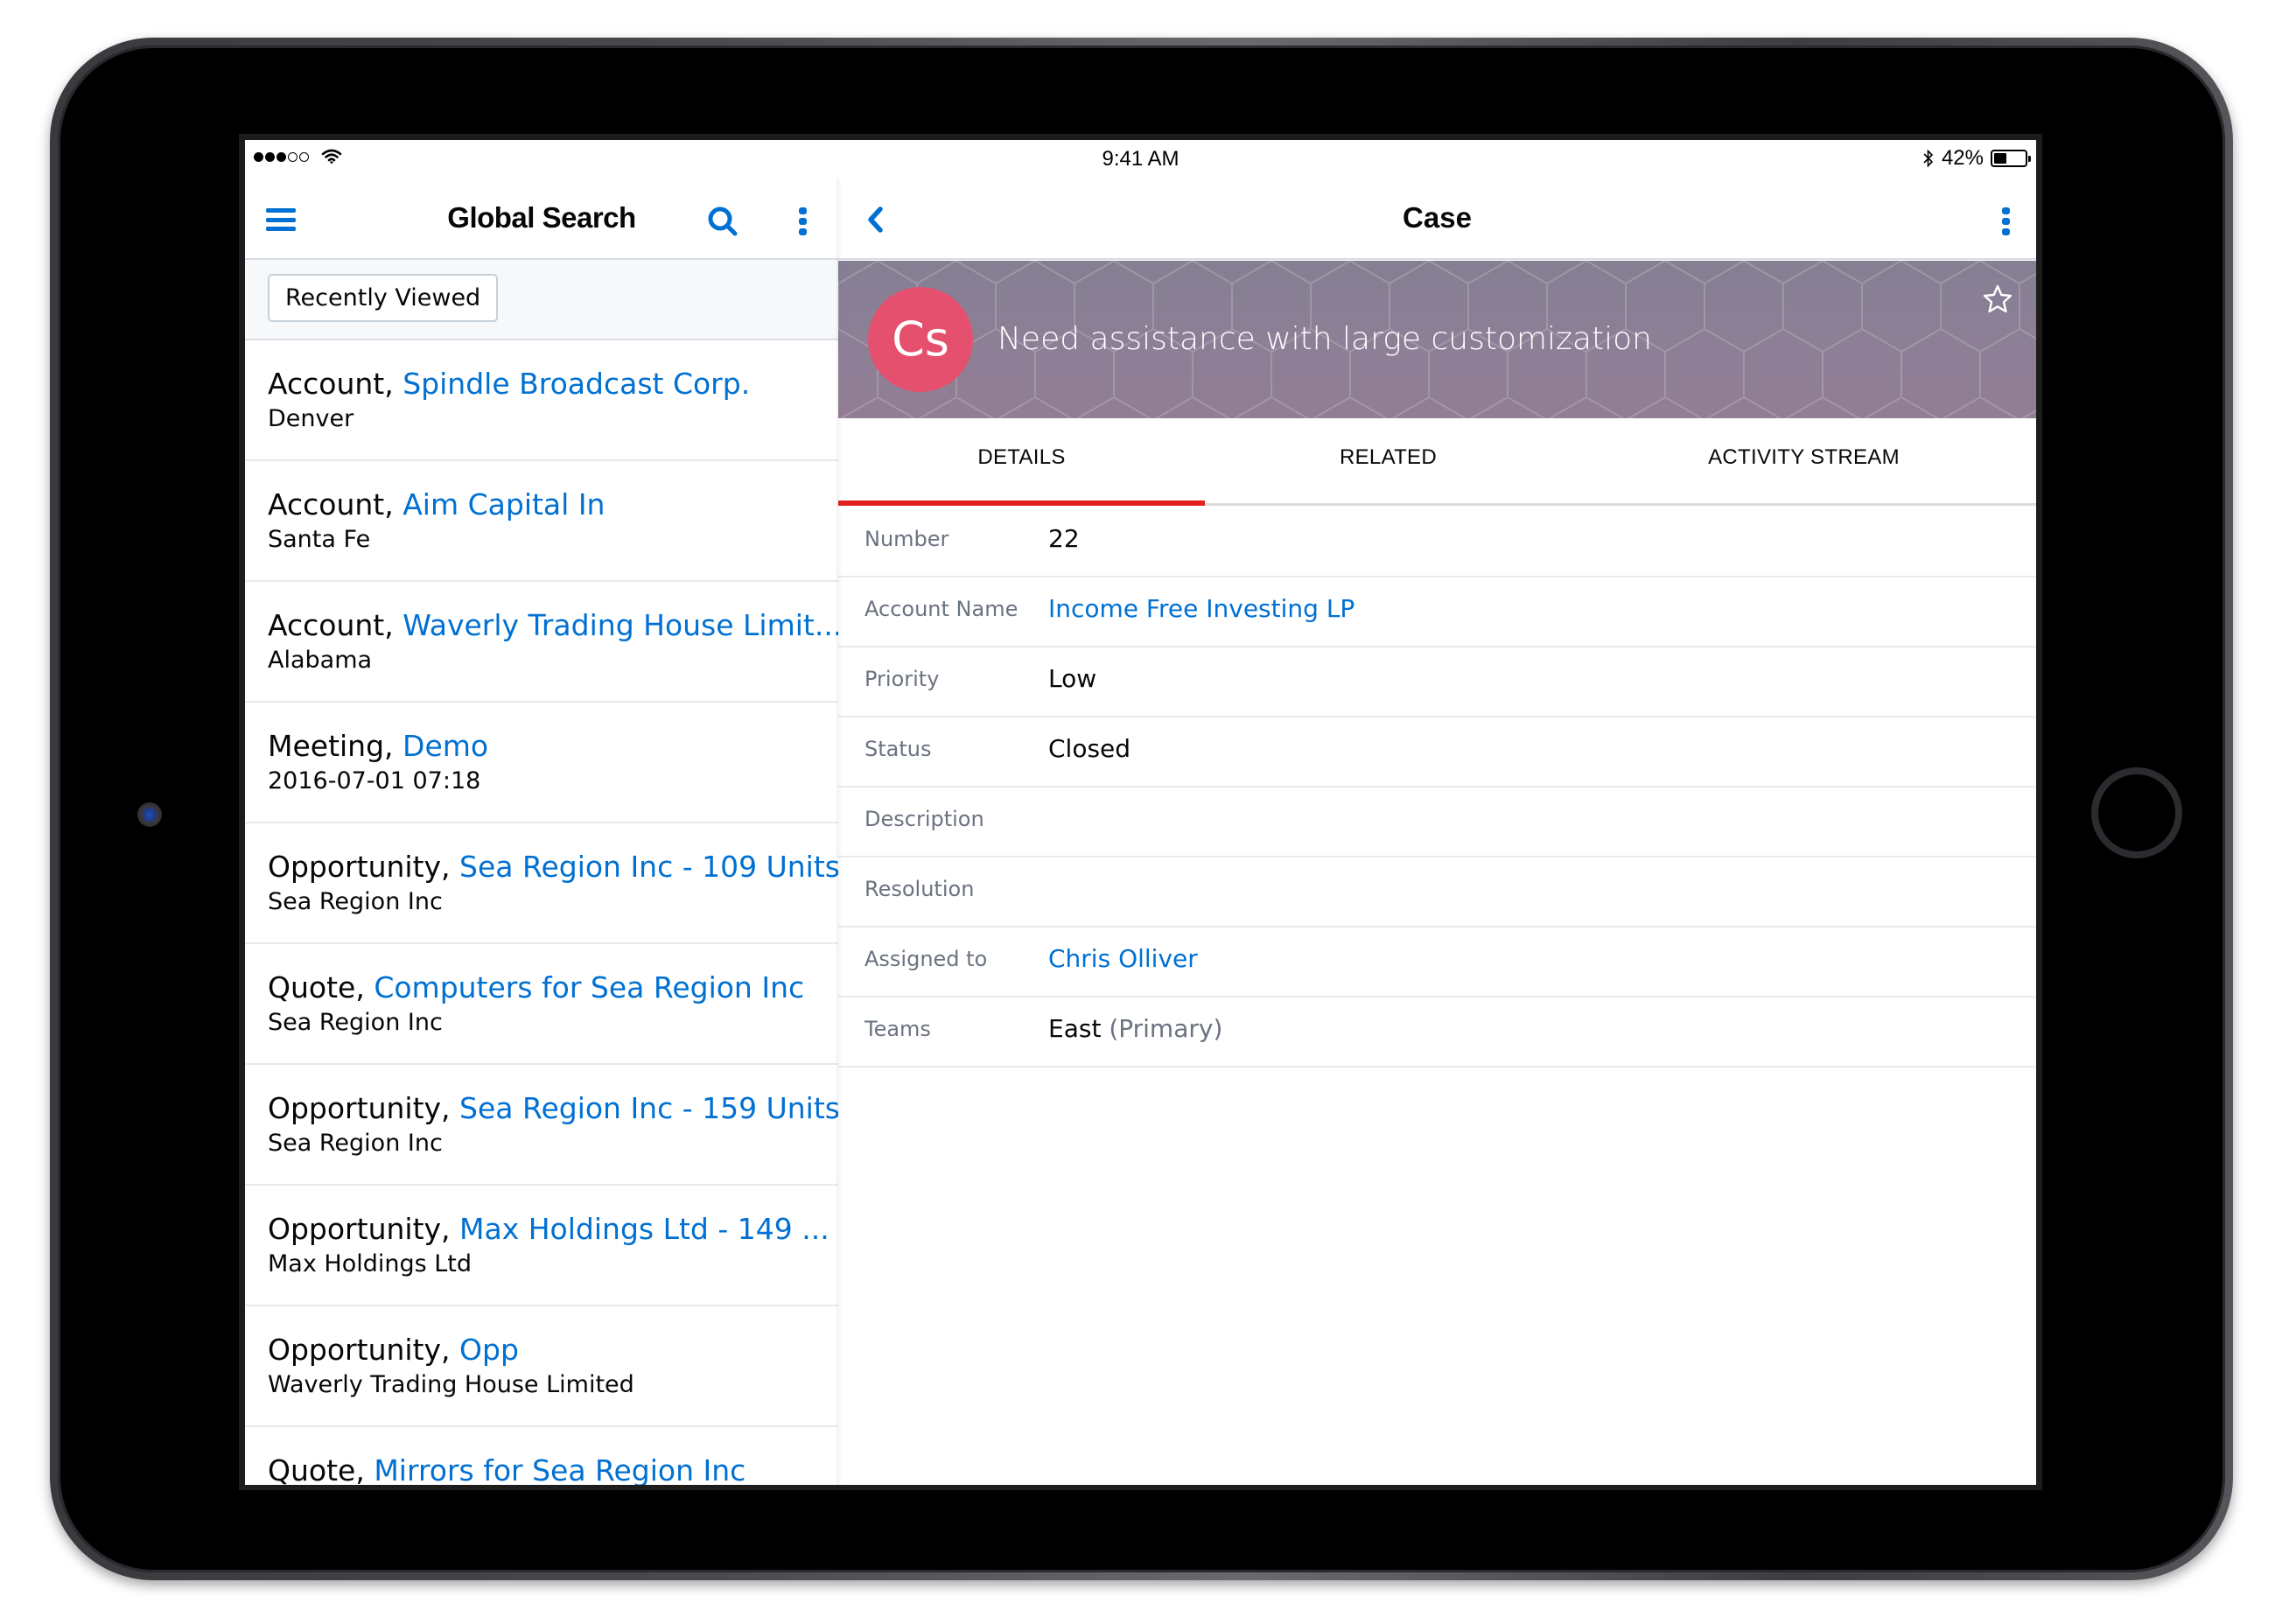 Image resolution: width=2282 pixels, height=1624 pixels. Describe the element at coordinates (920, 339) in the screenshot. I see `avatar: Cs` at that location.